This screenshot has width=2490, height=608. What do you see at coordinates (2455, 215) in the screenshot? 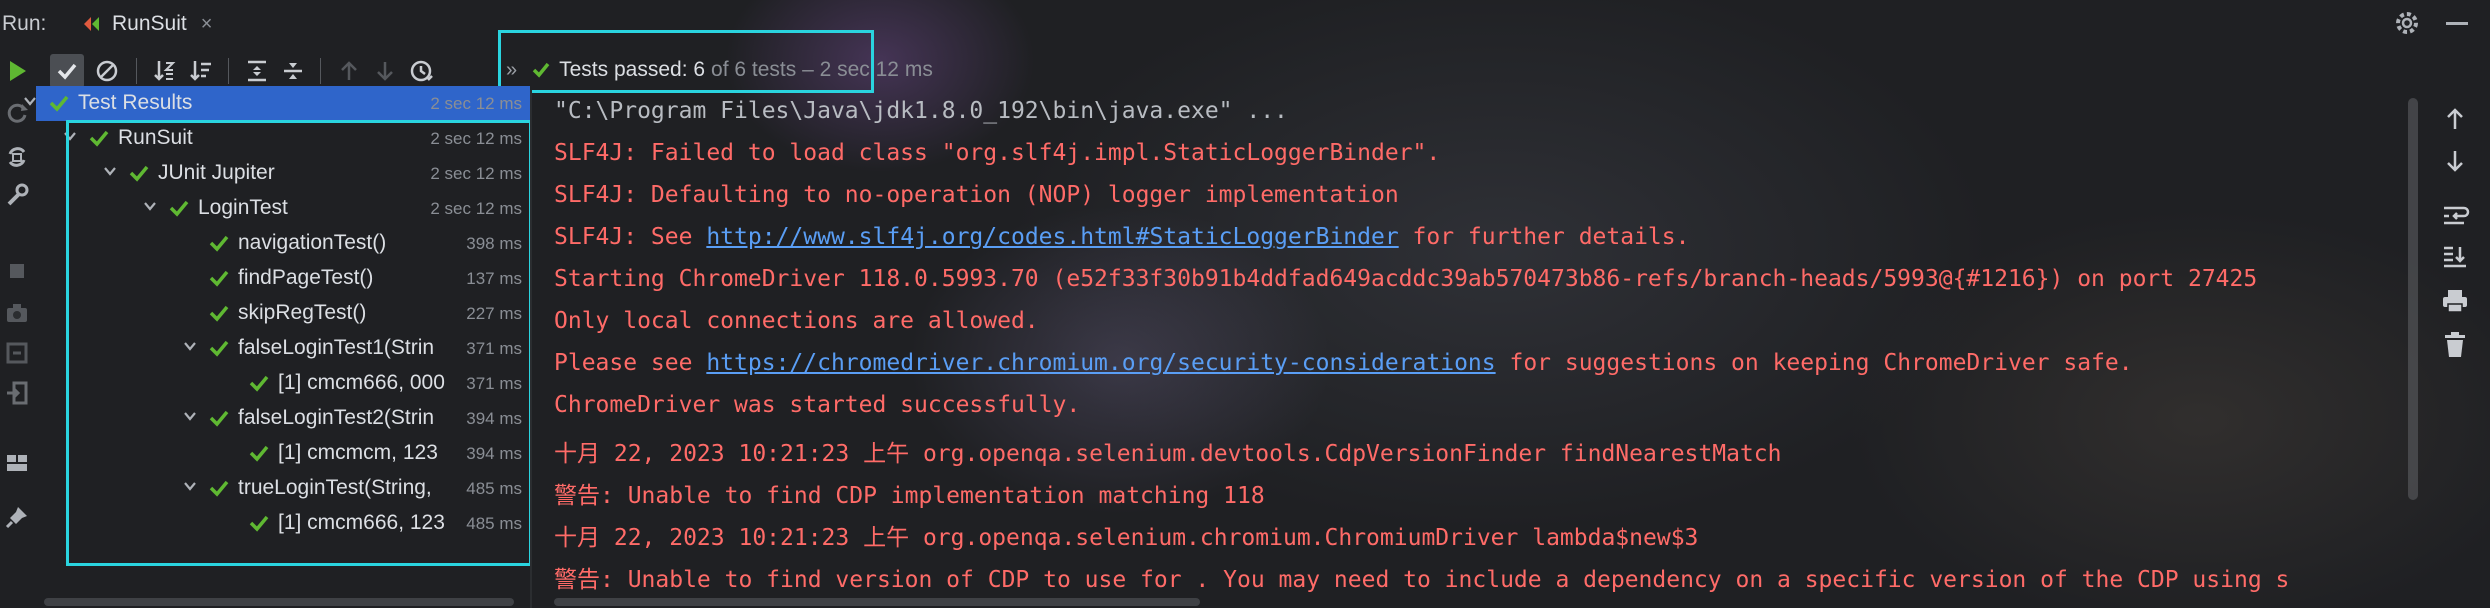
I see `soft-wrap-icon` at bounding box center [2455, 215].